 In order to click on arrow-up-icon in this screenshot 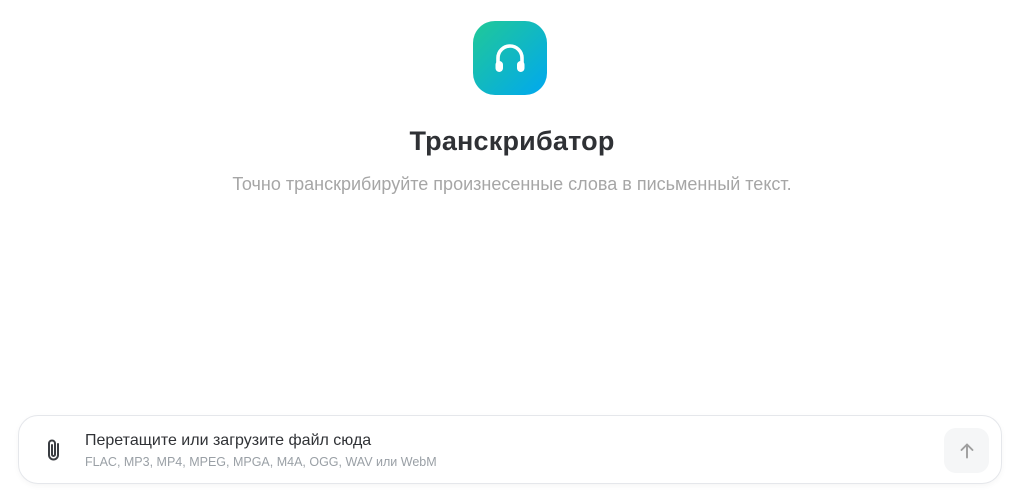, I will do `click(966, 450)`.